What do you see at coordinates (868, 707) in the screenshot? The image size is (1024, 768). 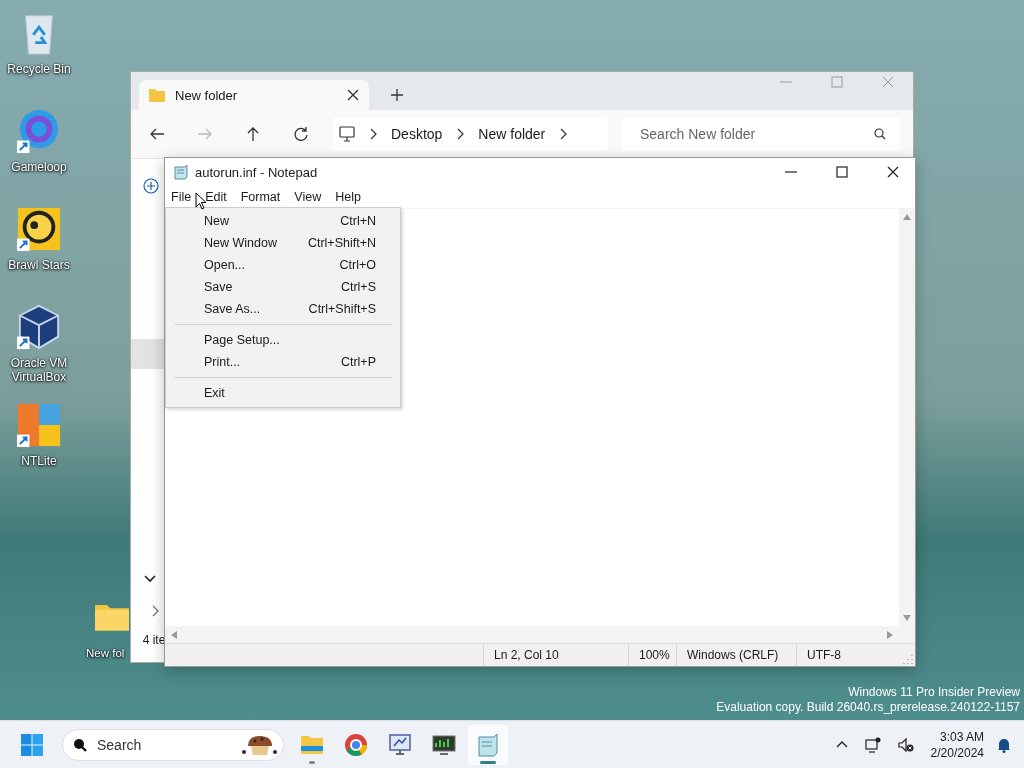 I see `build-info-text: Evaluation copy. Build 26040.rs_prerelease.240122-1157` at bounding box center [868, 707].